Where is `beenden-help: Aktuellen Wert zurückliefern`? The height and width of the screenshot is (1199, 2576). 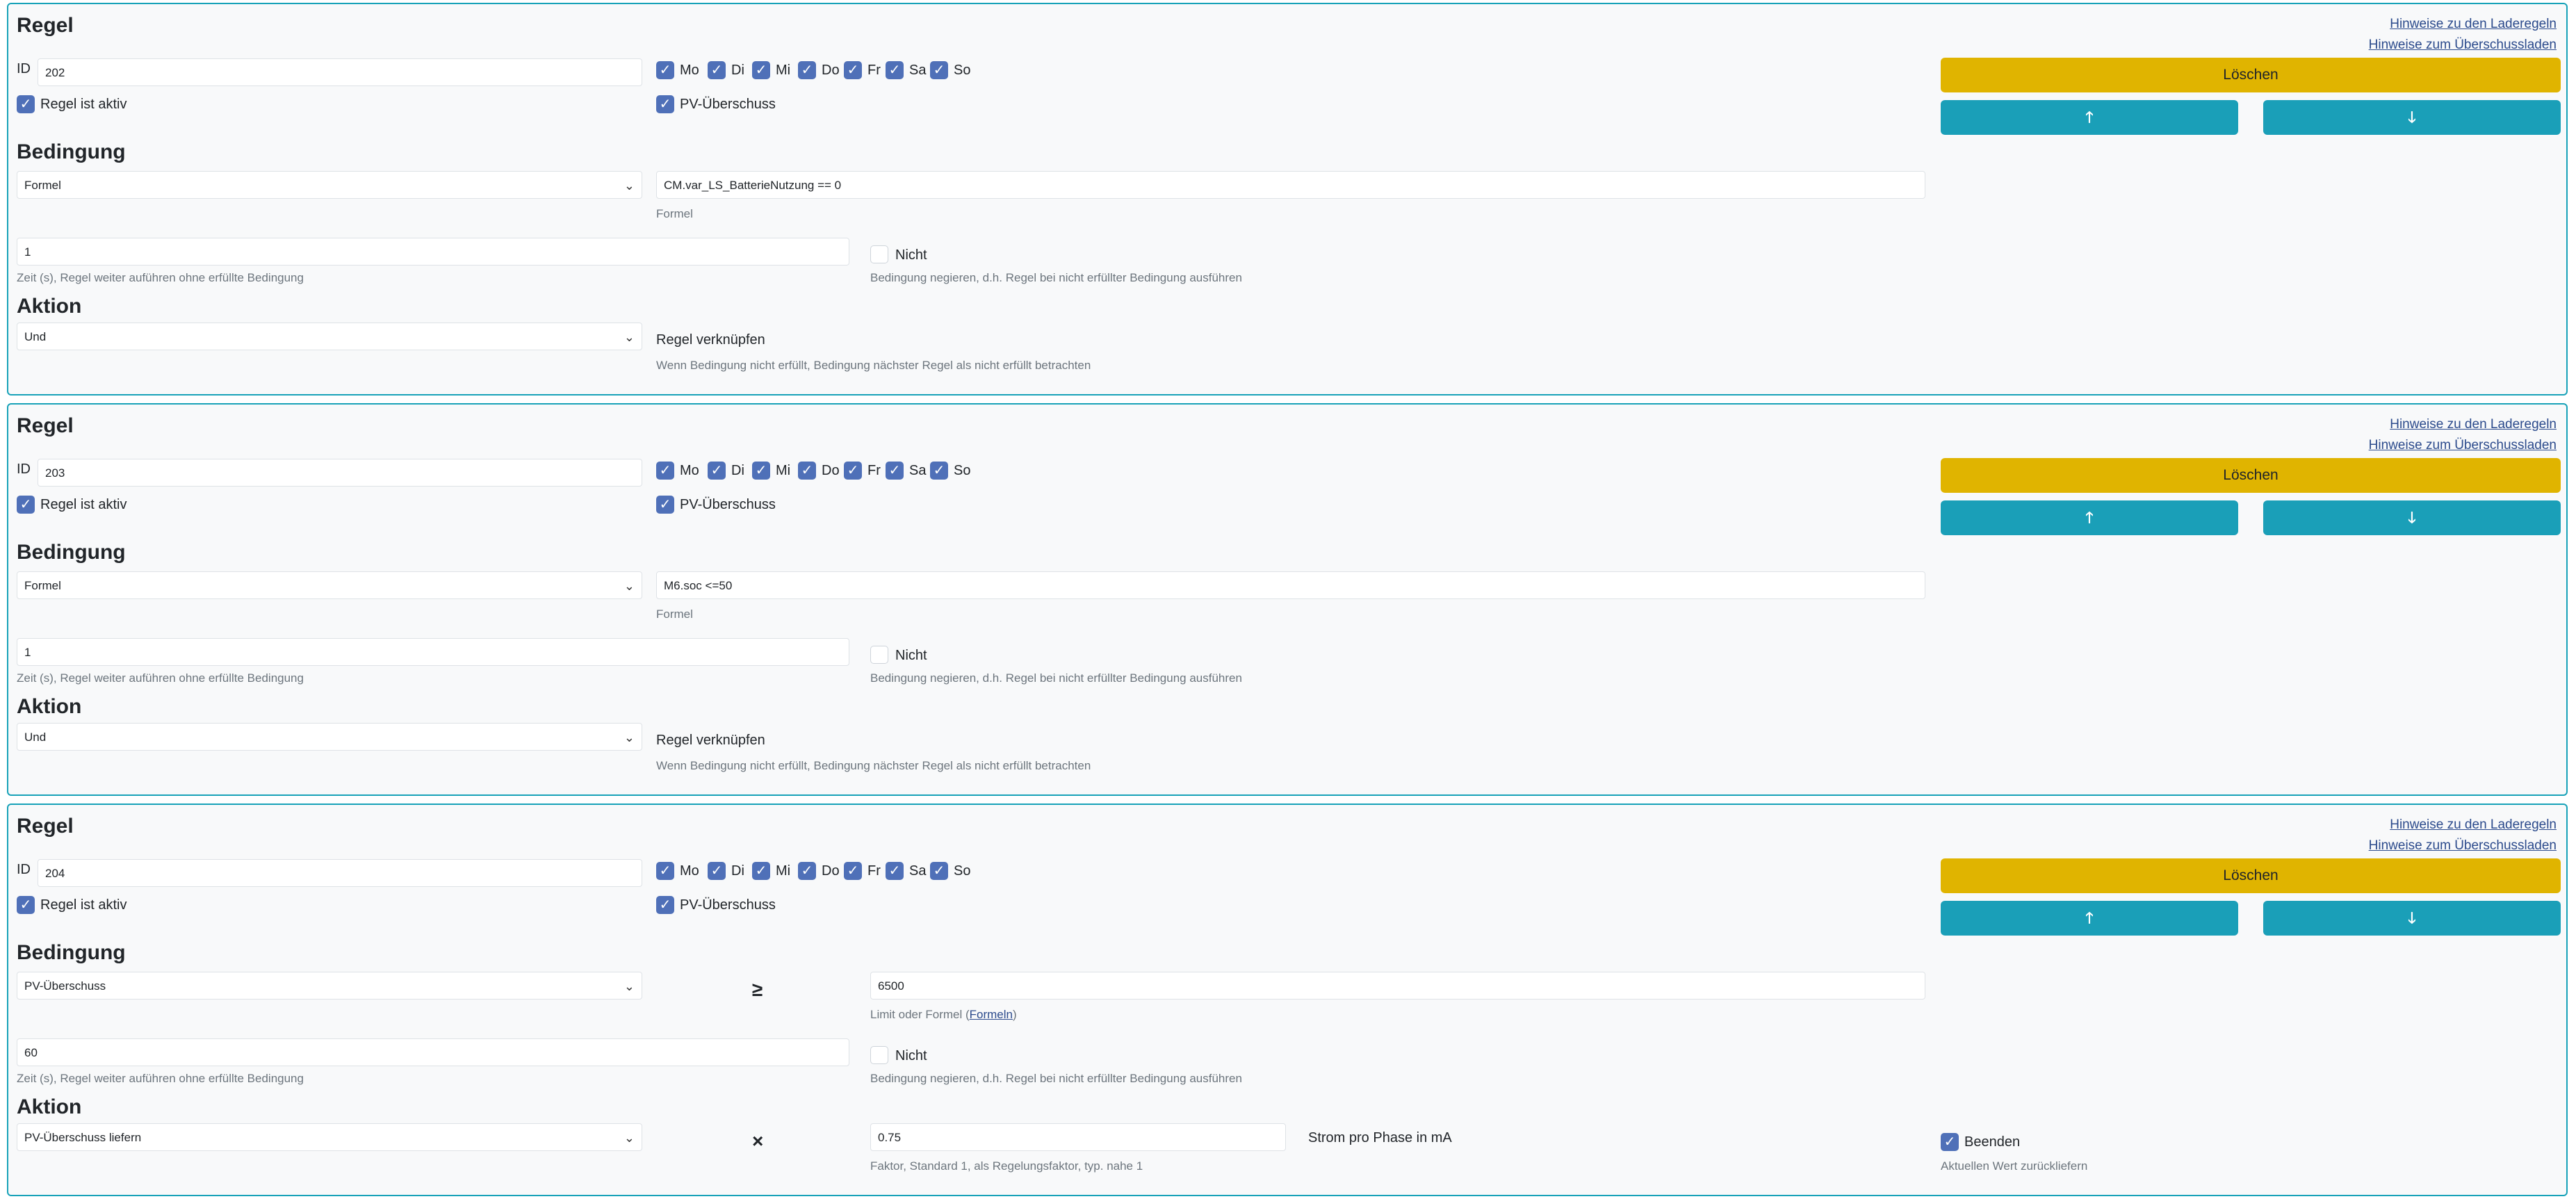
beenden-help: Aktuellen Wert zurückliefern is located at coordinates (2014, 1166).